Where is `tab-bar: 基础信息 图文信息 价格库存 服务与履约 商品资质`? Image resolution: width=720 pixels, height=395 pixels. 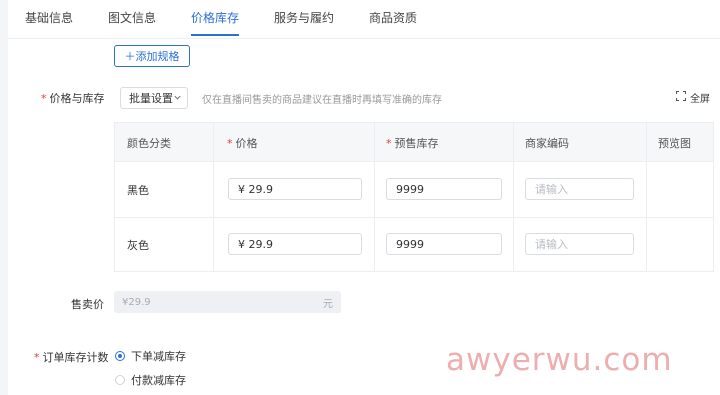
tab-bar: 基础信息 图文信息 价格库存 服务与履约 商品资质 is located at coordinates (364, 19).